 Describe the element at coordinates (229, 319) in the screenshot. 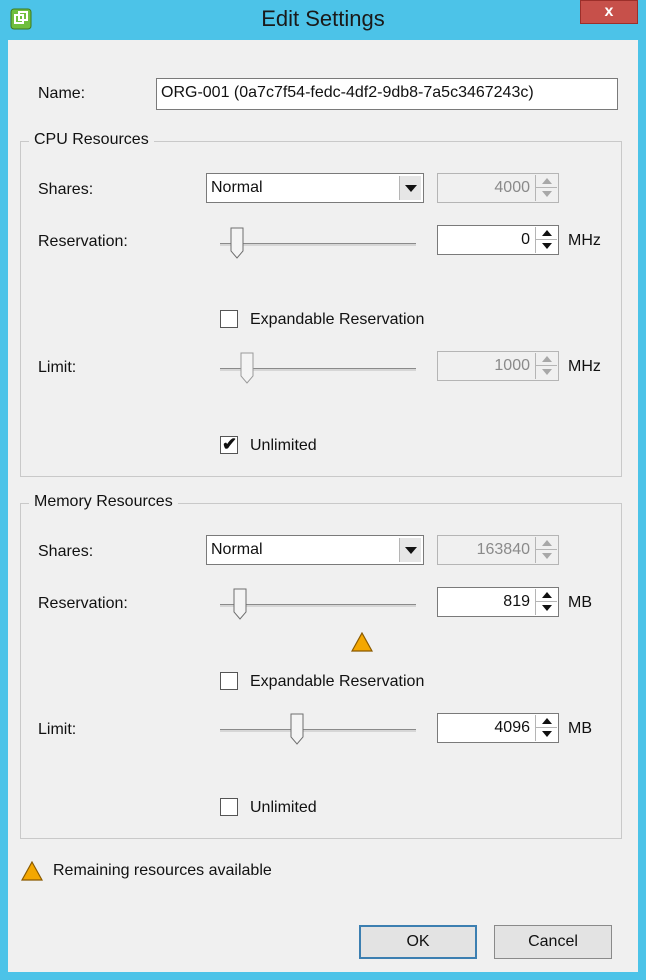

I see `cpu-expandable-checkbox` at that location.